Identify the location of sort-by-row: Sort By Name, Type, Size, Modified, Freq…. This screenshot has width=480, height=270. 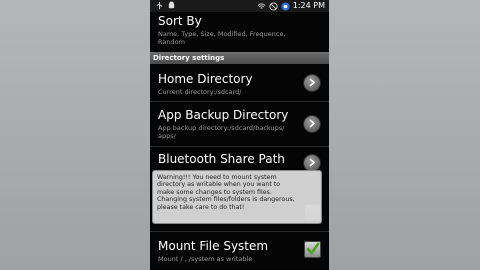
(239, 32).